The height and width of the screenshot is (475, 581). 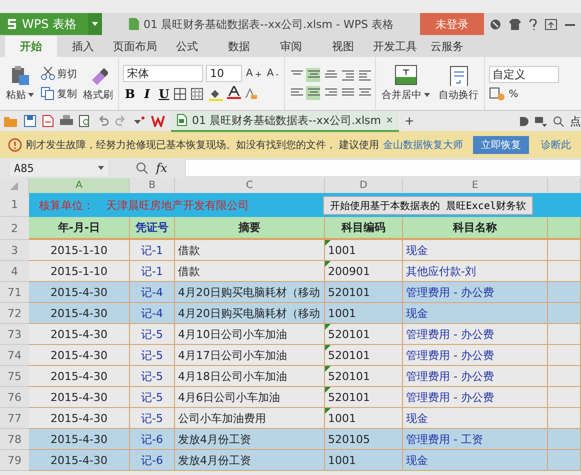 What do you see at coordinates (475, 250) in the screenshot?
I see `table-cell: 现金` at bounding box center [475, 250].